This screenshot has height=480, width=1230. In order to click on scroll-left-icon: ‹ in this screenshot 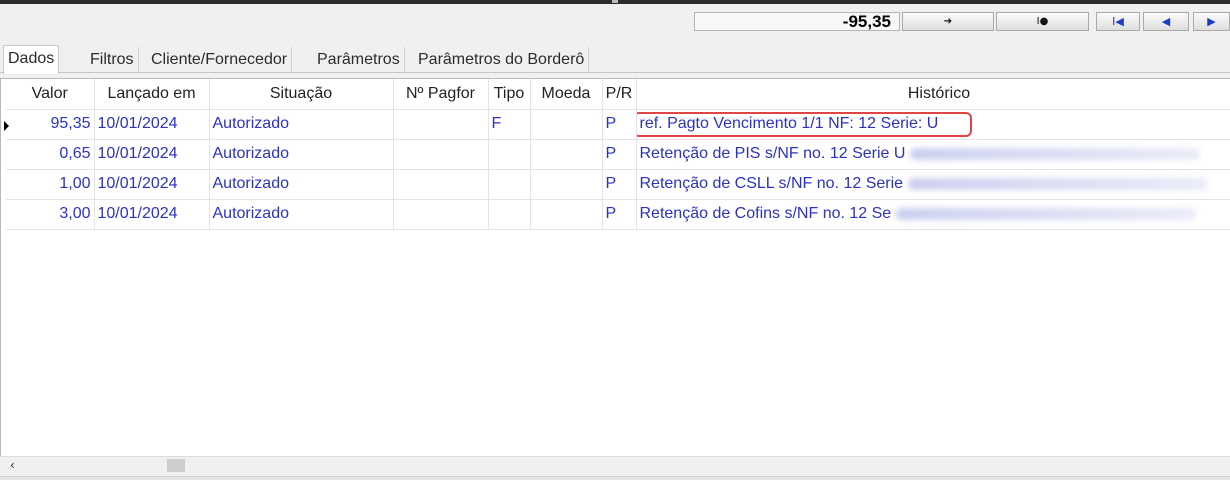, I will do `click(12, 465)`.